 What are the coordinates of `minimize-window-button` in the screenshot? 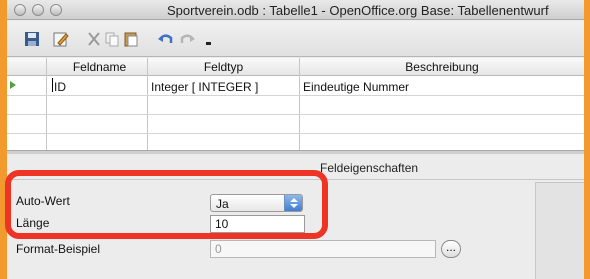 It's located at (38, 10).